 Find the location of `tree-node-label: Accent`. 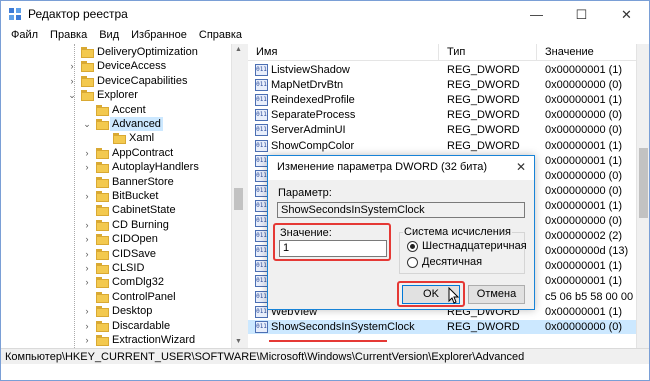

tree-node-label: Accent is located at coordinates (129, 110).